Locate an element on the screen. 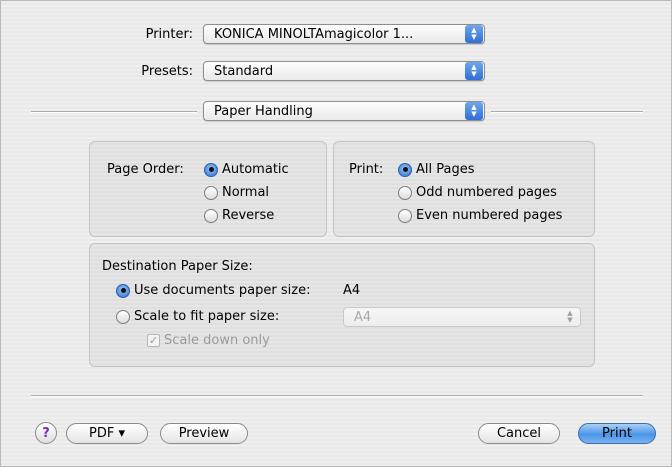 The image size is (672, 467). checkmark-icon: ✓ is located at coordinates (153, 340).